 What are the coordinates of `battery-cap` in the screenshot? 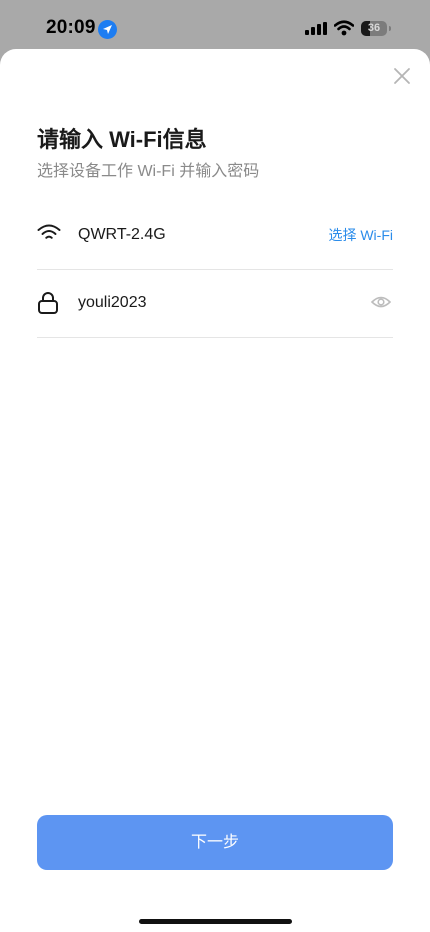 It's located at (390, 28).